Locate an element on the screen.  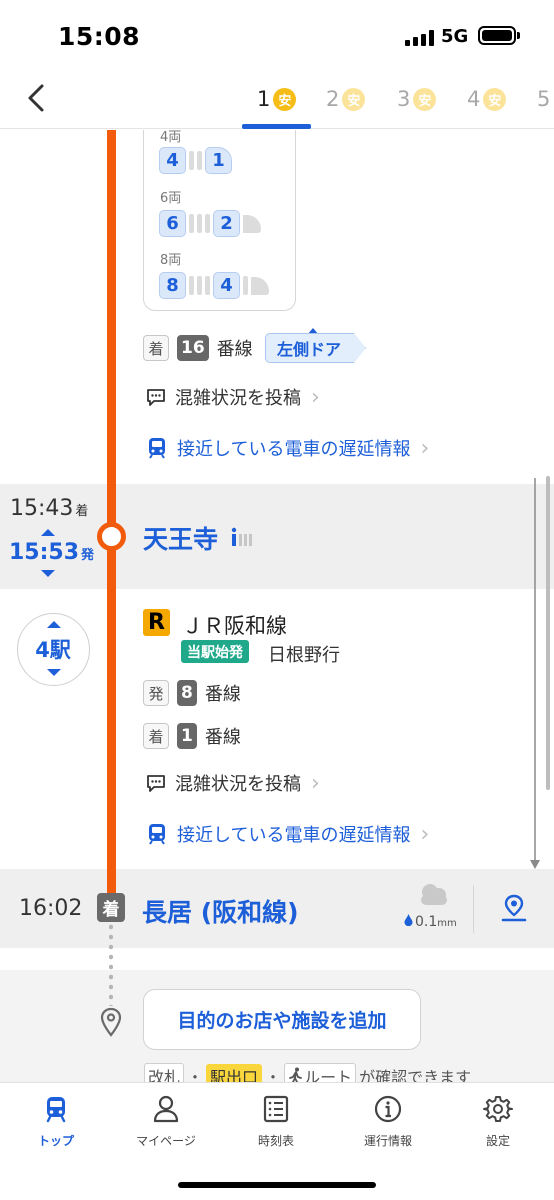
nav-label: 時刻表 is located at coordinates (275, 1141).